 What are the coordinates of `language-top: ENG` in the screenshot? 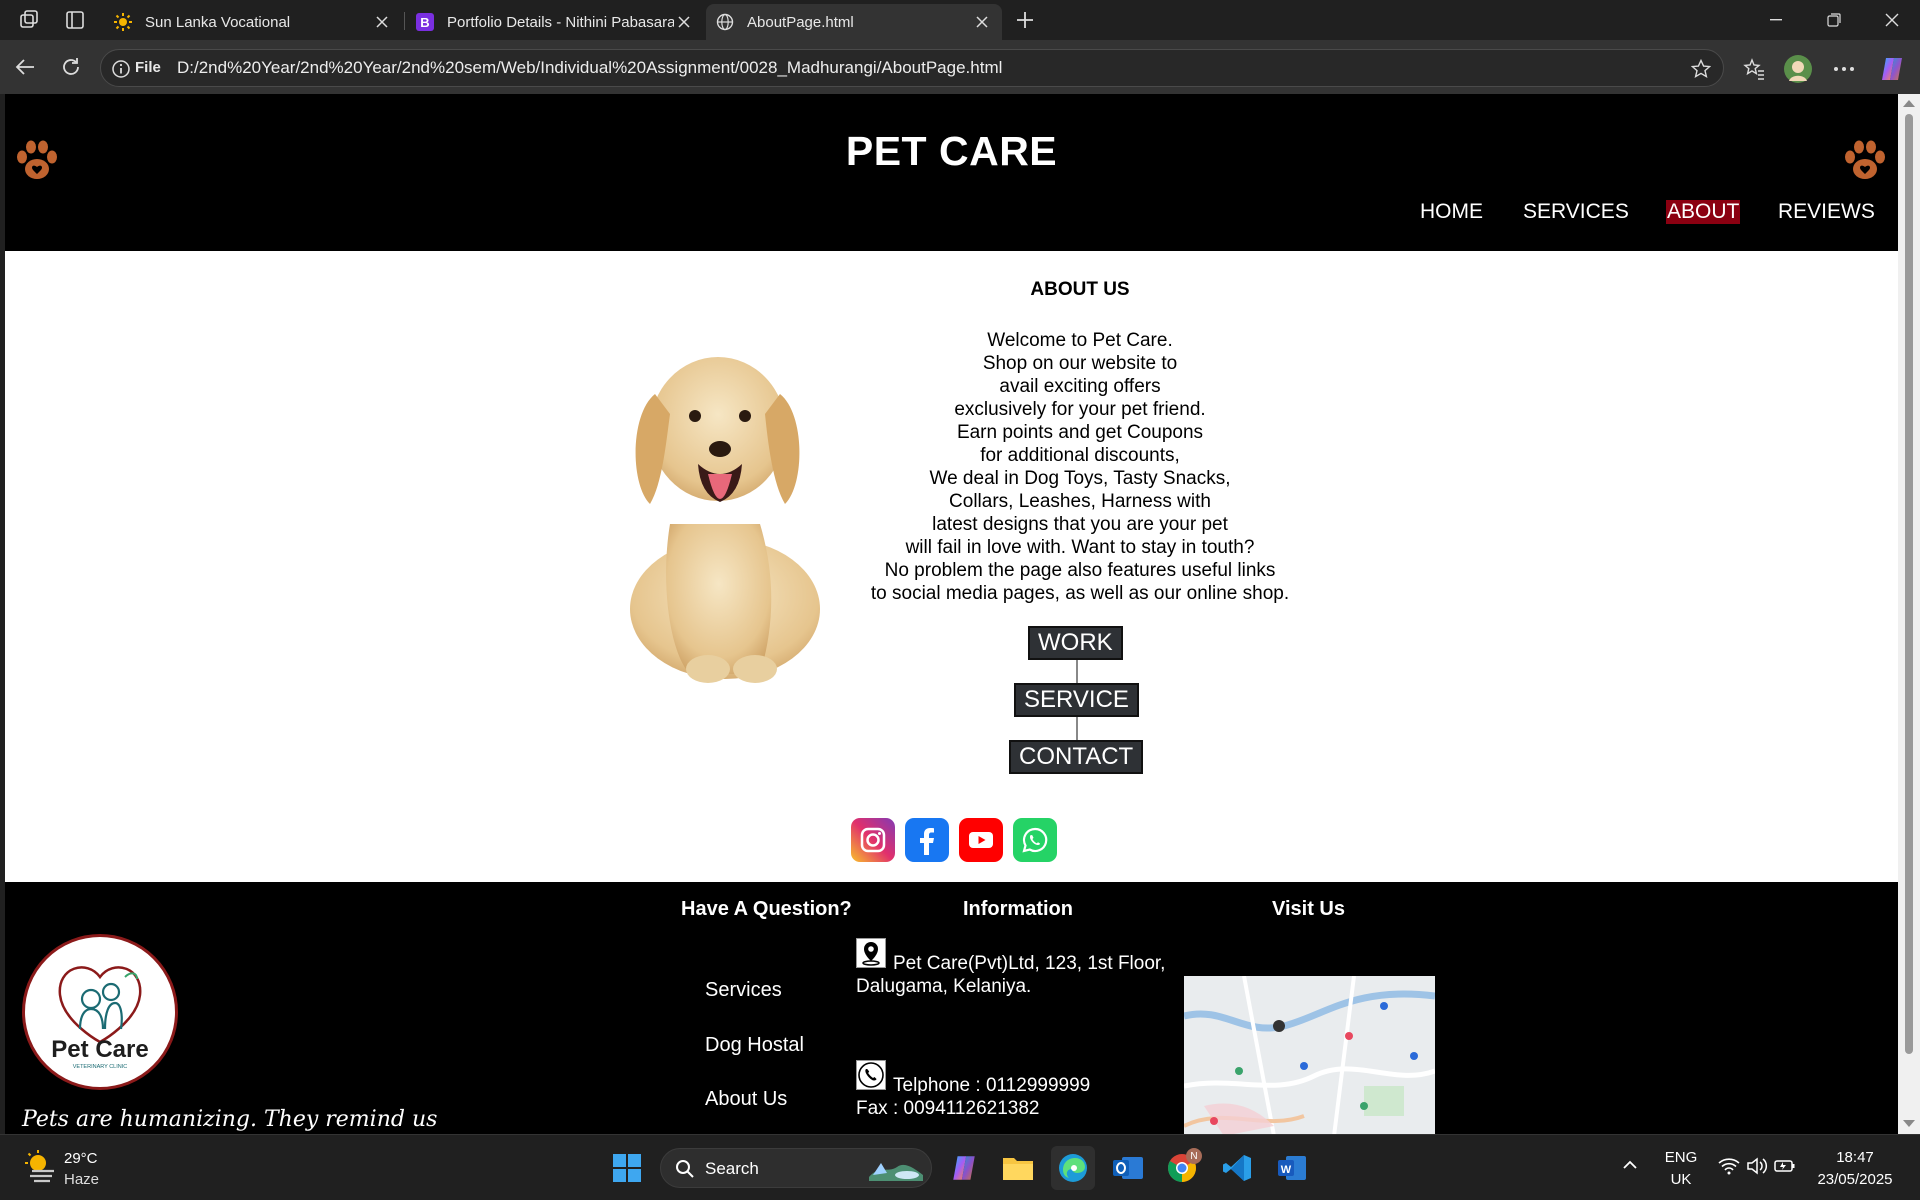 It's located at (1681, 1157).